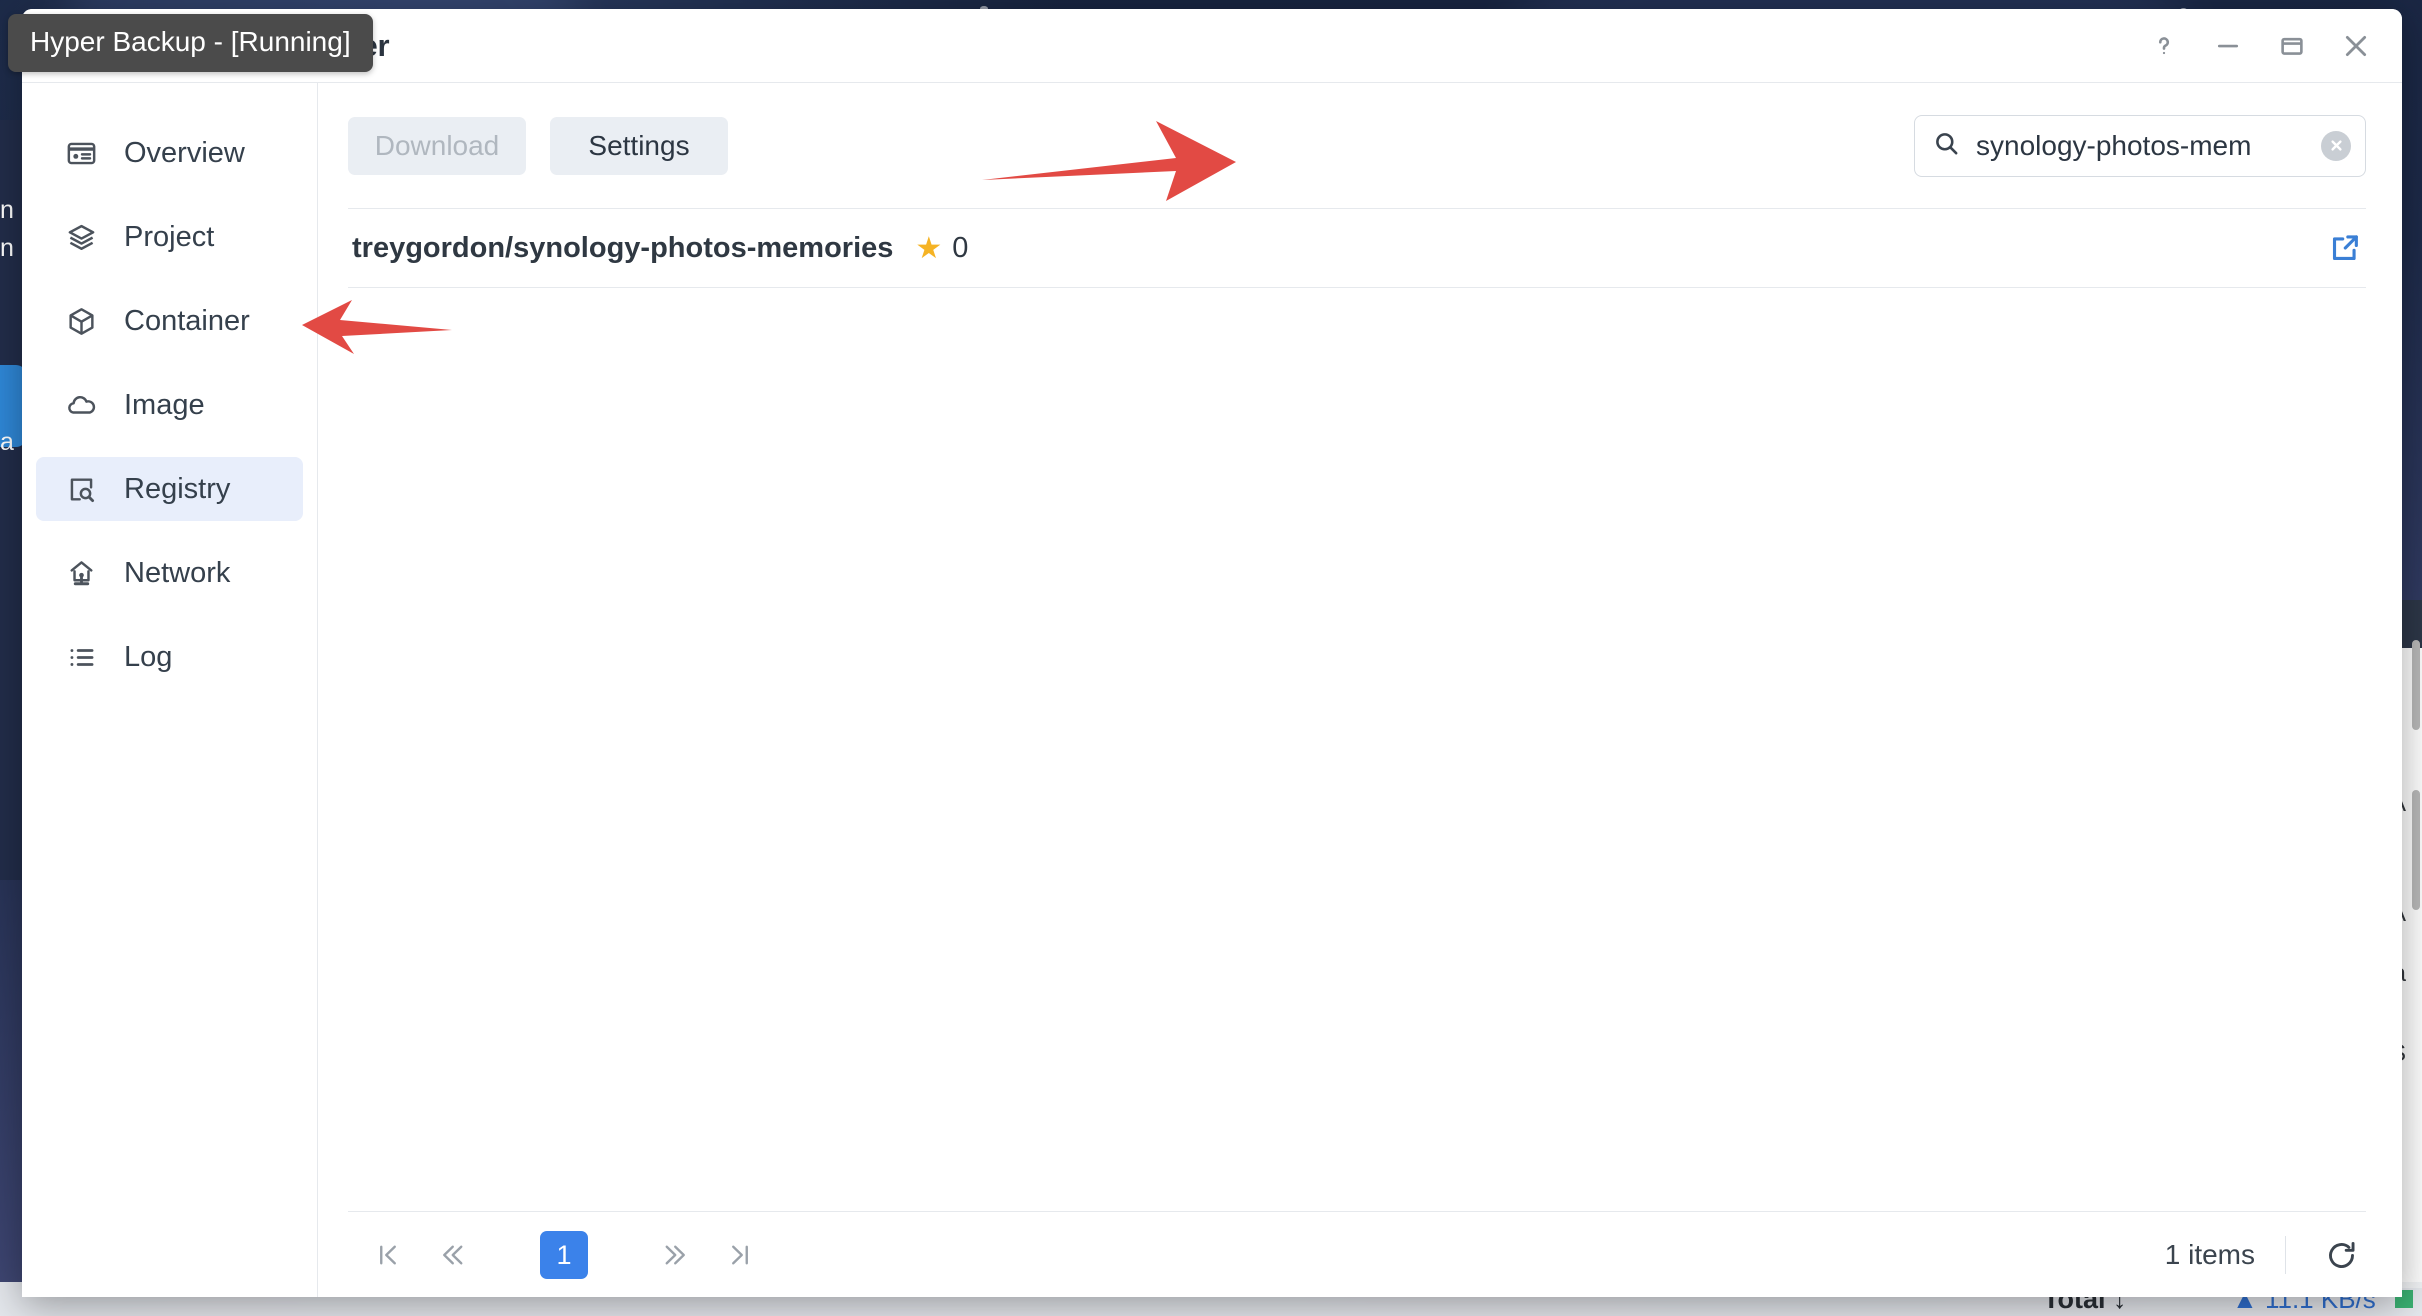 This screenshot has width=2422, height=1316. I want to click on sidebar-item-label: Image, so click(164, 404).